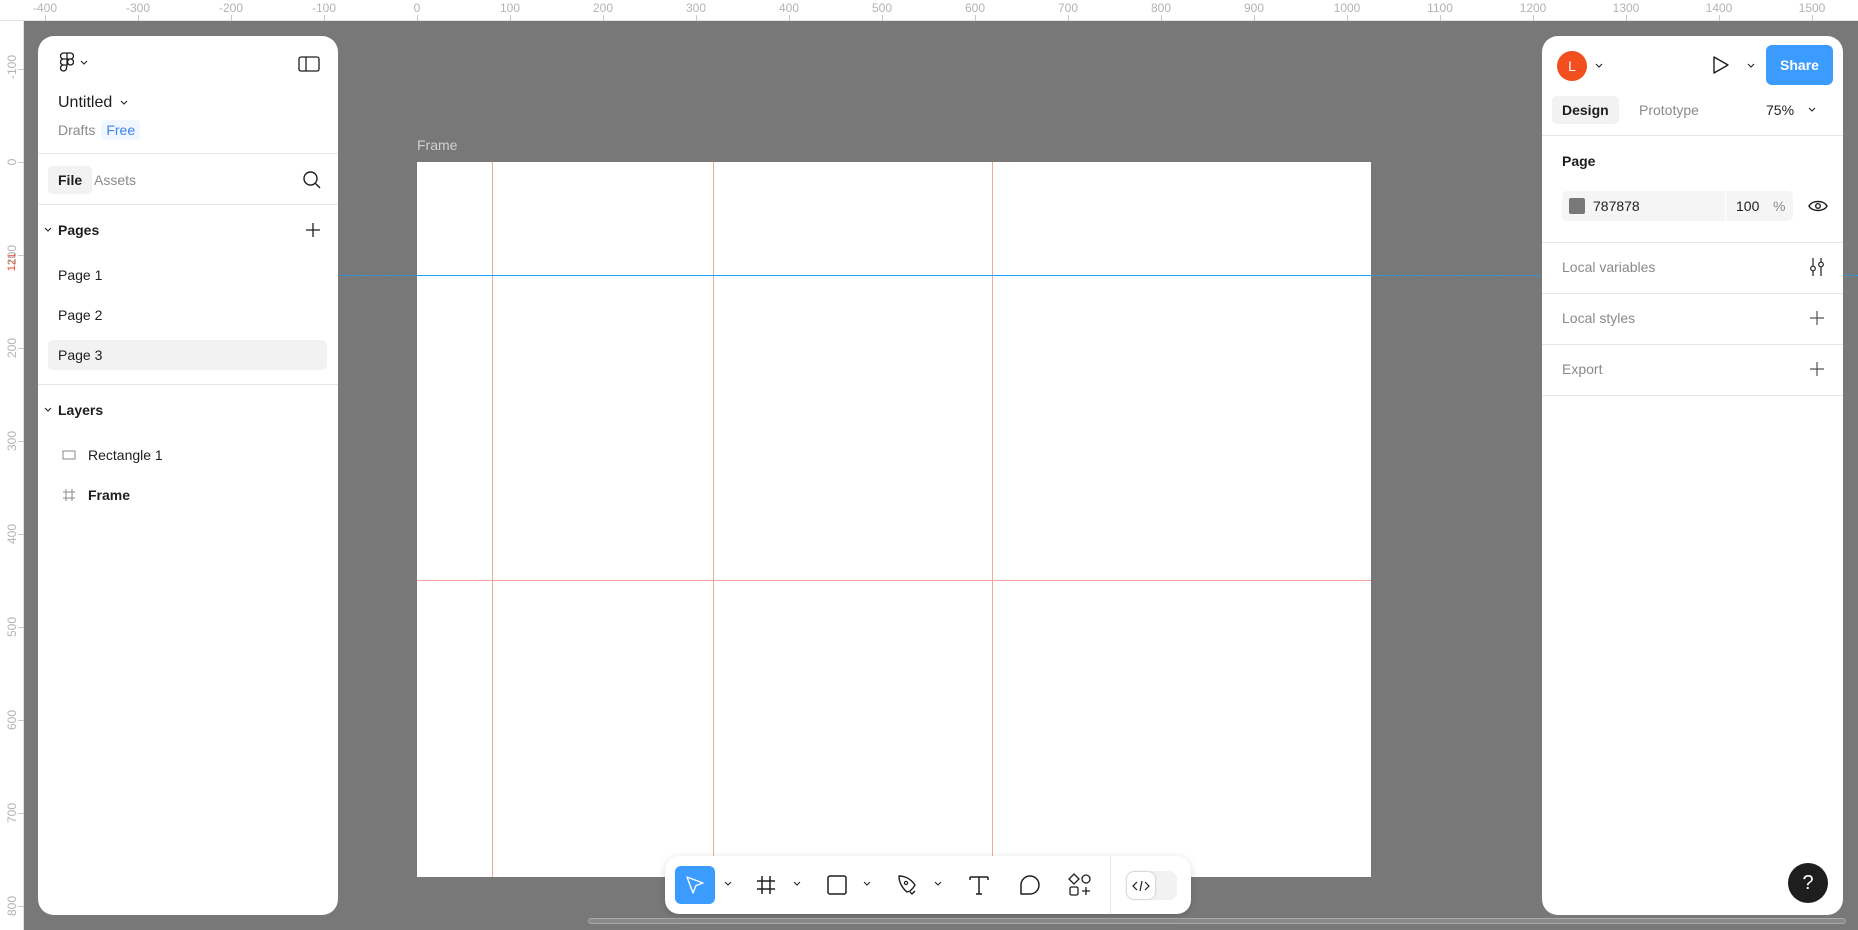 The height and width of the screenshot is (930, 1858). I want to click on shapes-plus-icon, so click(1079, 884).